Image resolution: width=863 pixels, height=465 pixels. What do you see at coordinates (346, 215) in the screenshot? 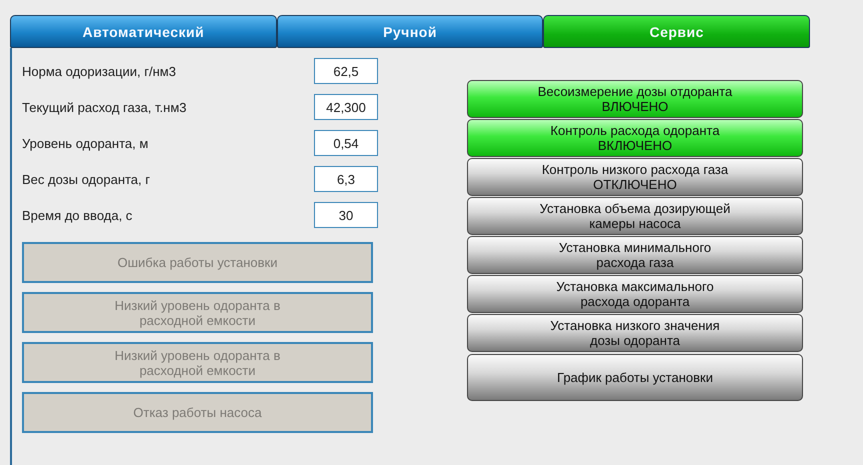
I see `parameter-value-field: 30` at bounding box center [346, 215].